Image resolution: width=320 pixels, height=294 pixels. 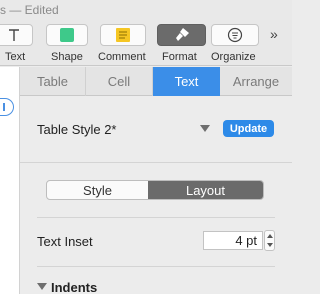 What do you see at coordinates (119, 81) in the screenshot?
I see `tab-cell: Cell` at bounding box center [119, 81].